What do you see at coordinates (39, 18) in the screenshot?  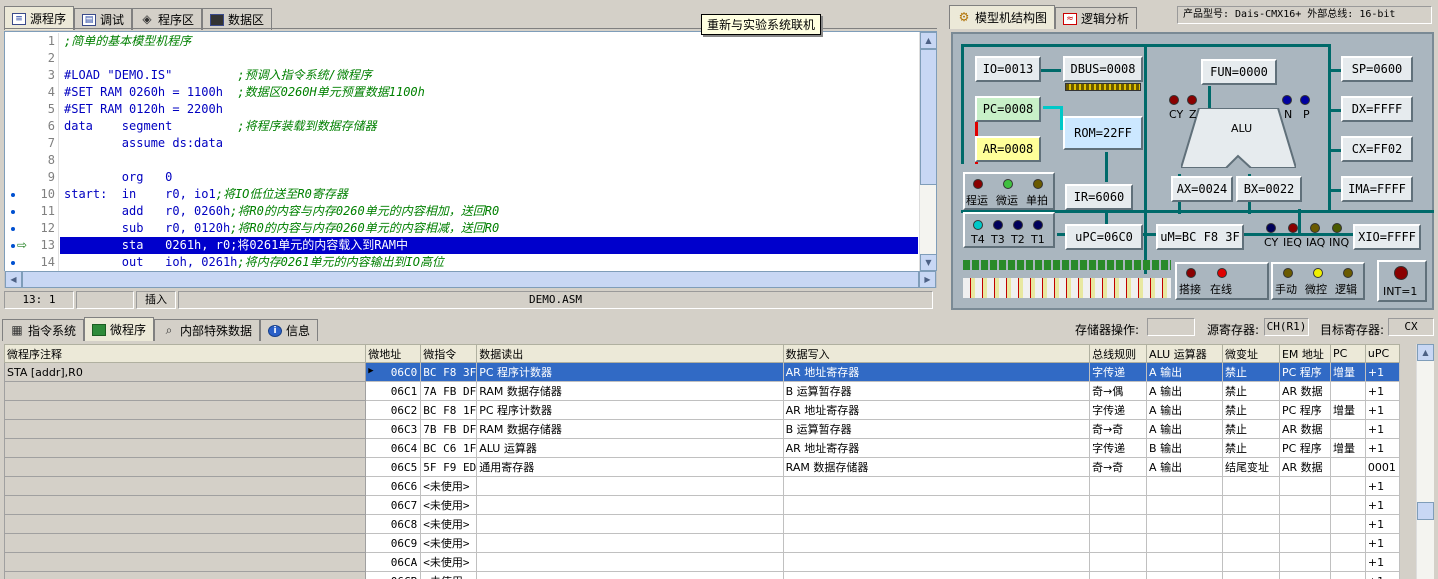 I see `tab-source: ≡ 源程序` at bounding box center [39, 18].